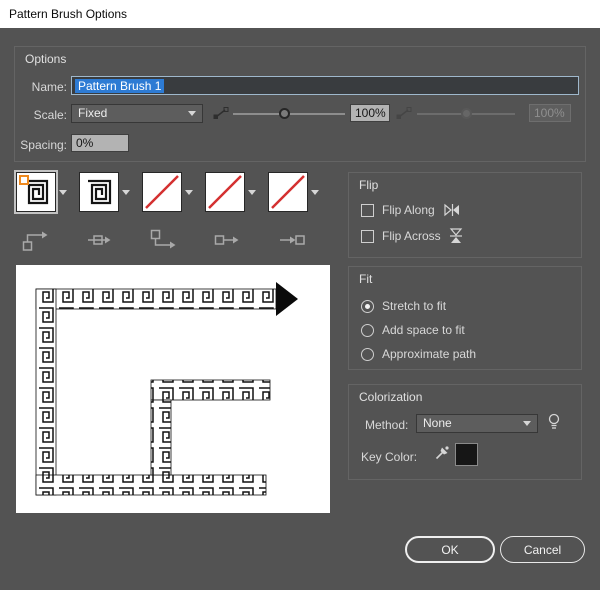 The width and height of the screenshot is (600, 590). I want to click on outer-corner-position-icon, so click(35, 241).